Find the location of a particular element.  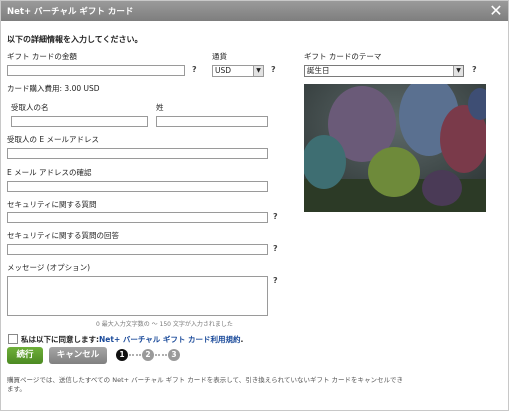

theme-label: ギフト カードのテーマ is located at coordinates (343, 56).